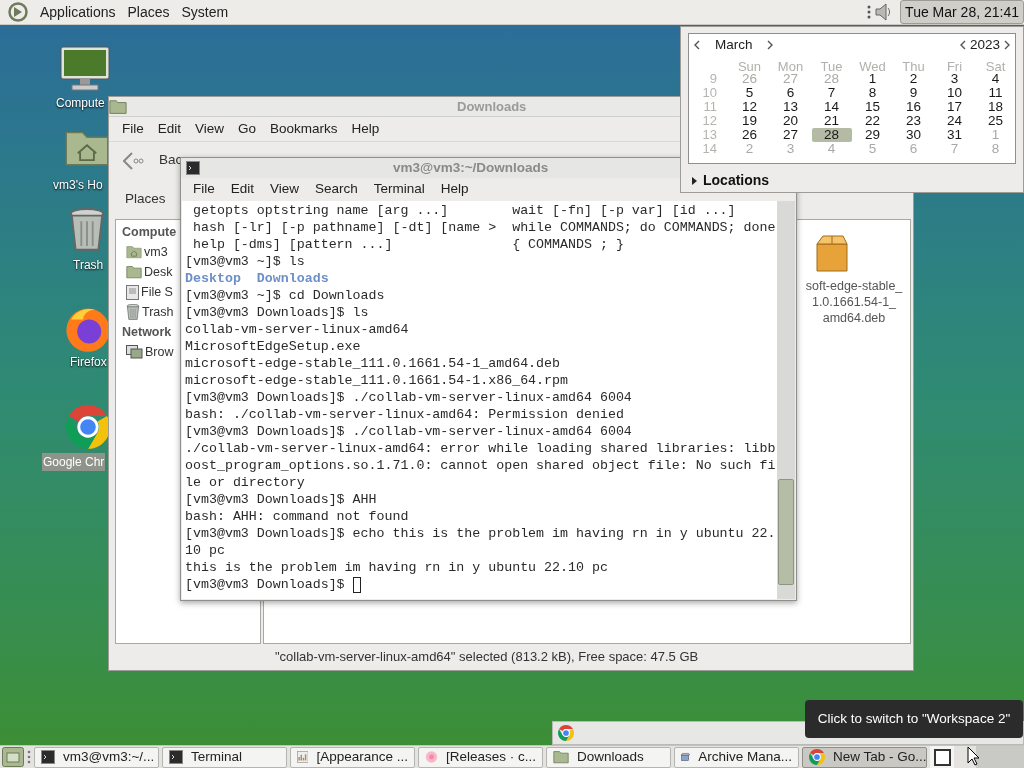  Describe the element at coordinates (995, 79) in the screenshot. I see `calendar-day: 4` at that location.